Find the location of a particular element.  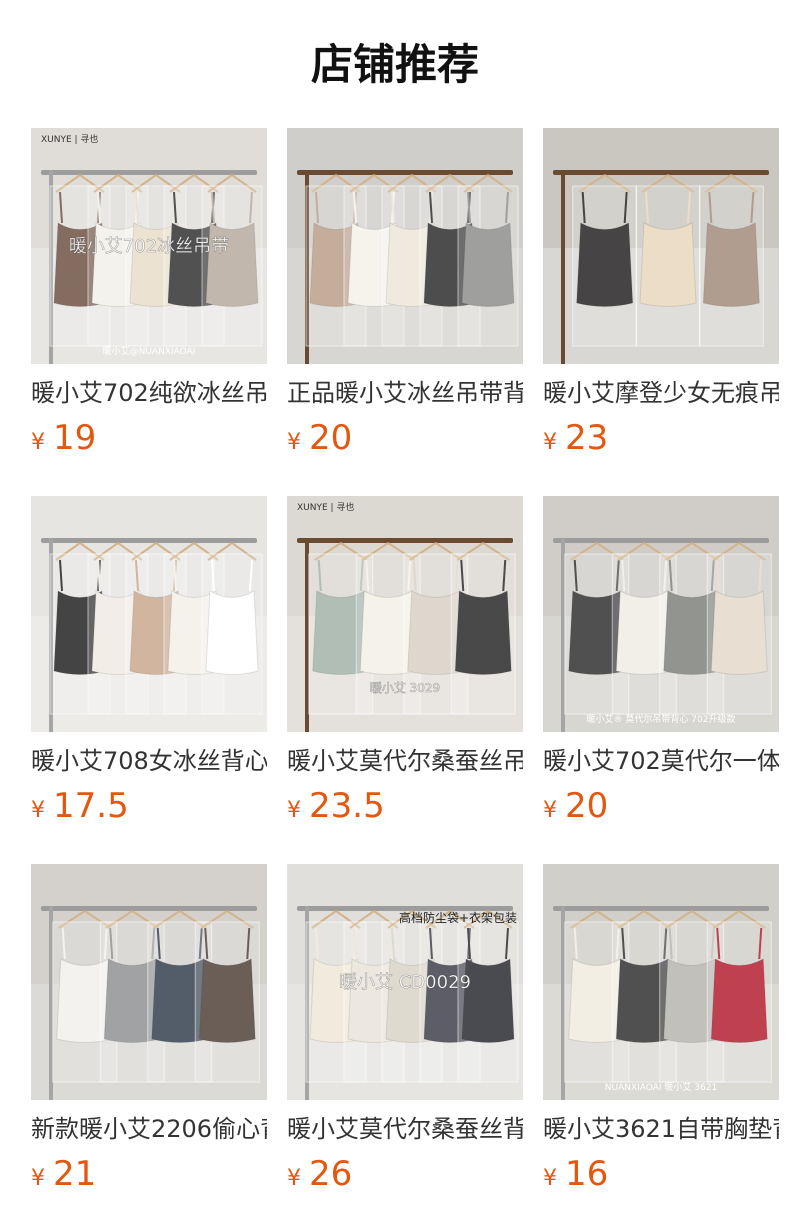

page-title: 店铺推荐 is located at coordinates (394, 64).